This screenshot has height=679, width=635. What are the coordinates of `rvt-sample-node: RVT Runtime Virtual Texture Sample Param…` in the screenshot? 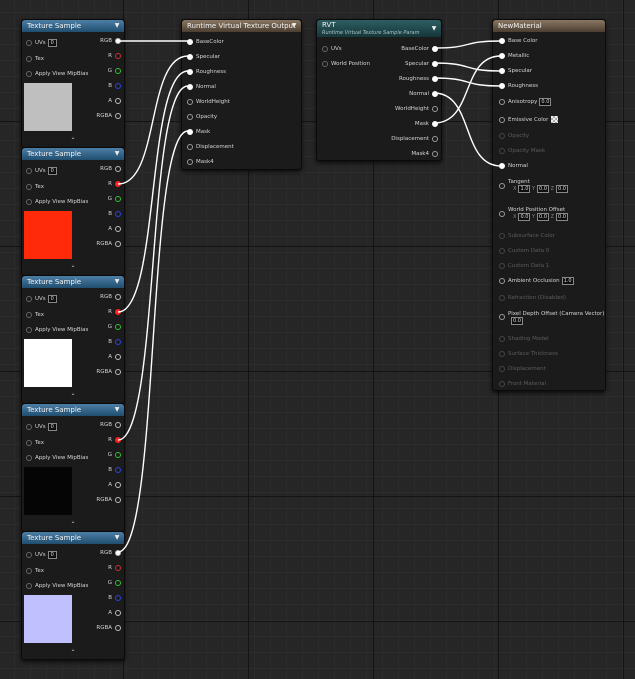 It's located at (379, 90).